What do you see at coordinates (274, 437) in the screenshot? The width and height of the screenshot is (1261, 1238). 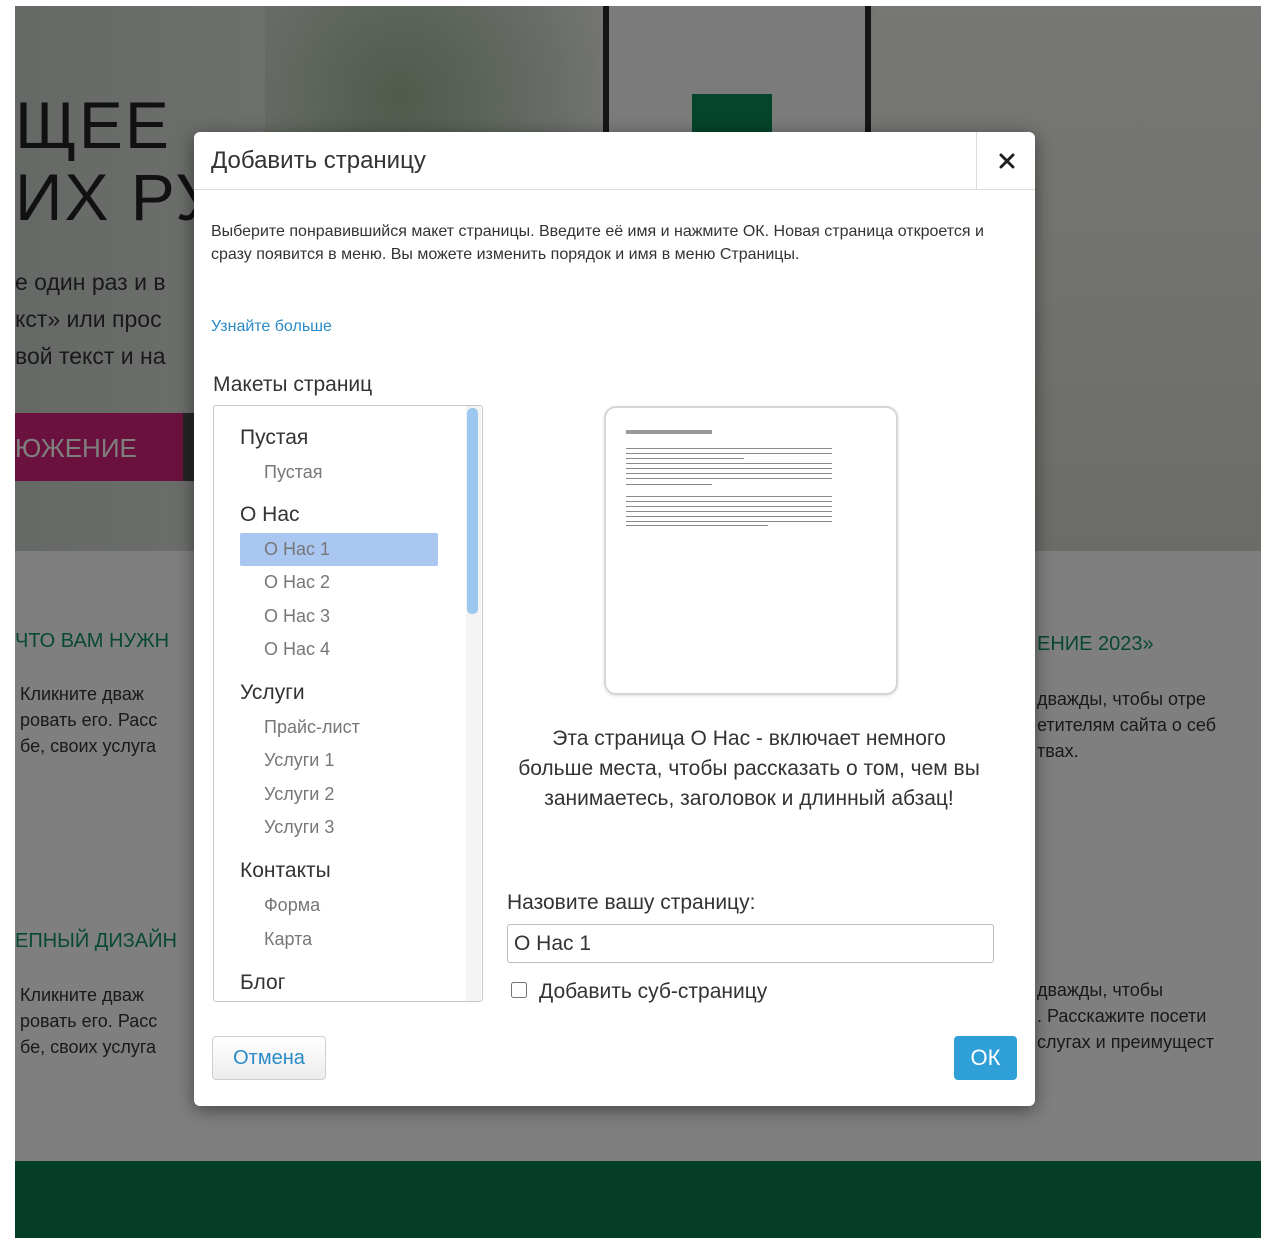 I see `group-title-empty: Пустая` at bounding box center [274, 437].